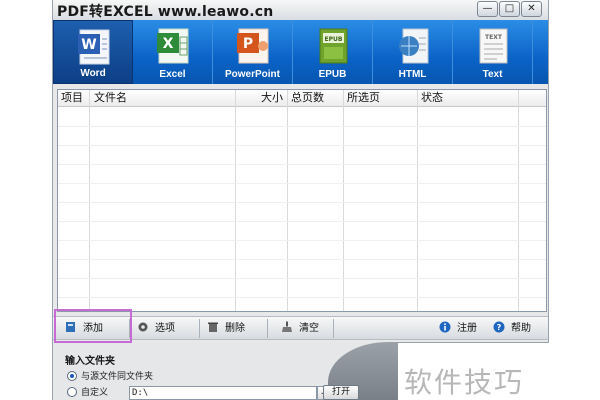 Image resolution: width=600 pixels, height=400 pixels. What do you see at coordinates (333, 46) in the screenshot?
I see `epub-doc-icon: EPUB` at bounding box center [333, 46].